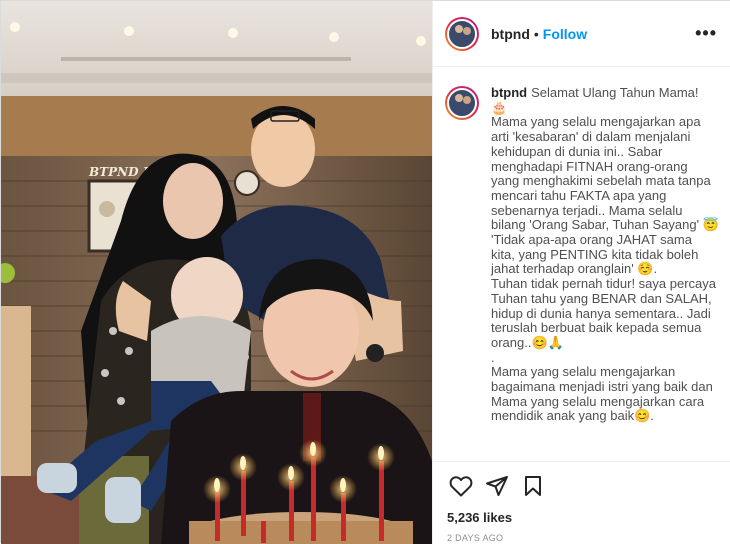  I want to click on post-actions: 5,236 likes 2 DAYS AGO, so click(581, 502).